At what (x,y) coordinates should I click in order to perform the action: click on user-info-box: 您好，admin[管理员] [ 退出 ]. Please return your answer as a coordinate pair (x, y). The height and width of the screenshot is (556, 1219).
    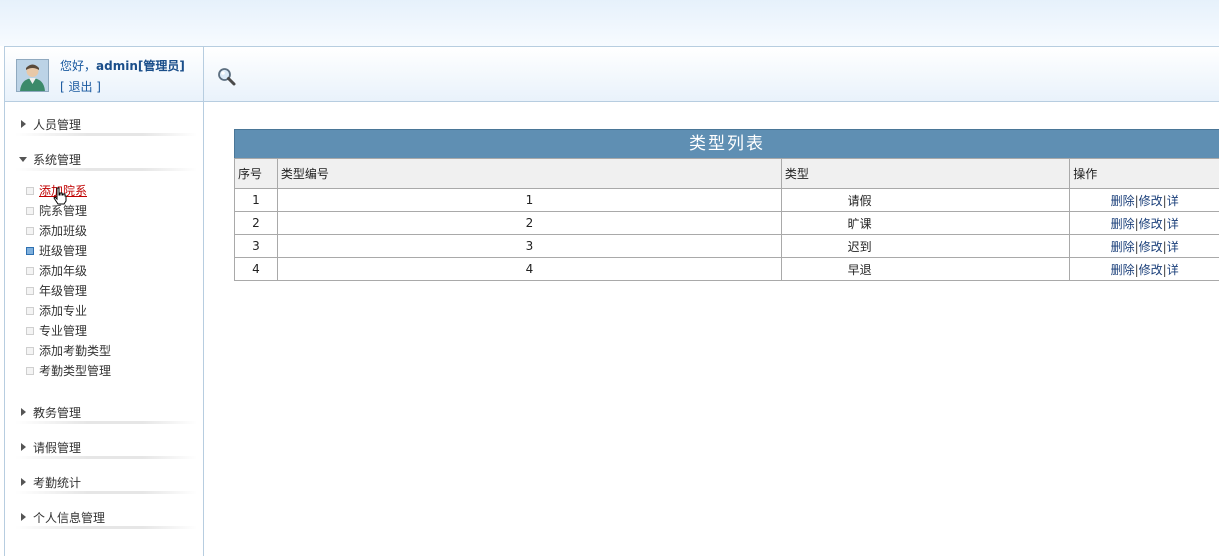
    Looking at the image, I should click on (104, 74).